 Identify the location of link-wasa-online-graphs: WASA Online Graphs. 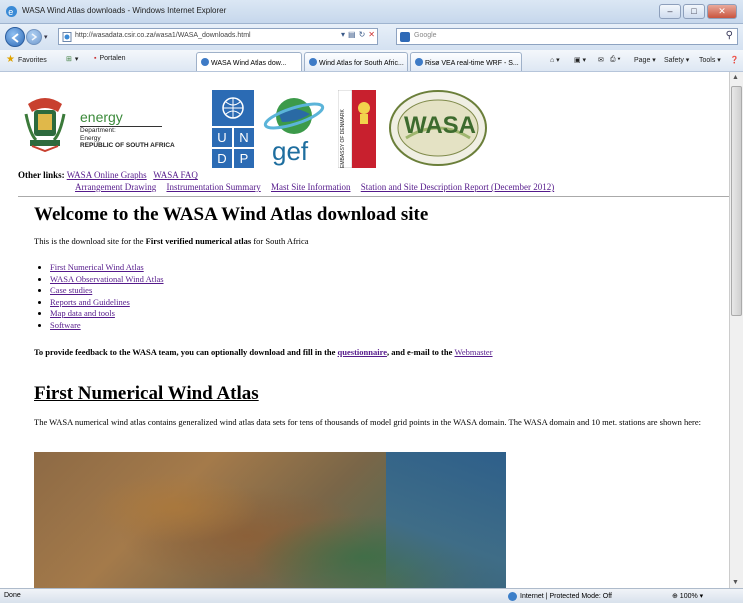
(107, 175).